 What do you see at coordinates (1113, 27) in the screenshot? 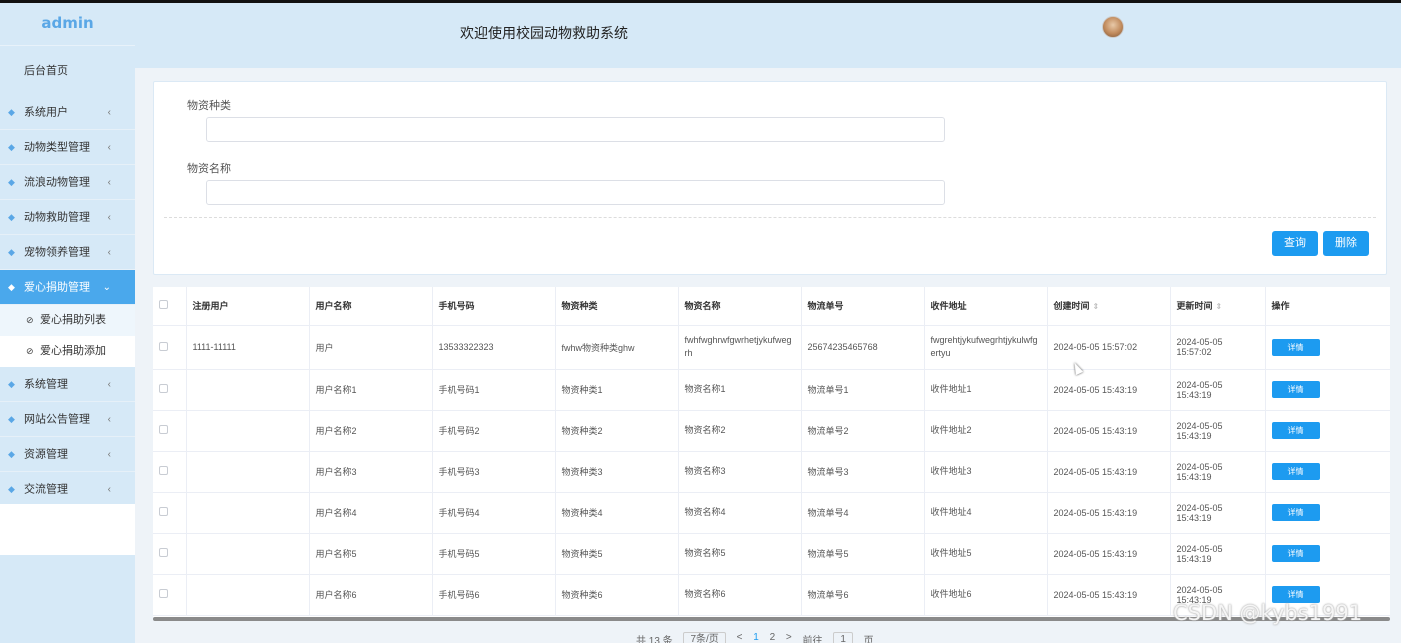
I see `avatar` at bounding box center [1113, 27].